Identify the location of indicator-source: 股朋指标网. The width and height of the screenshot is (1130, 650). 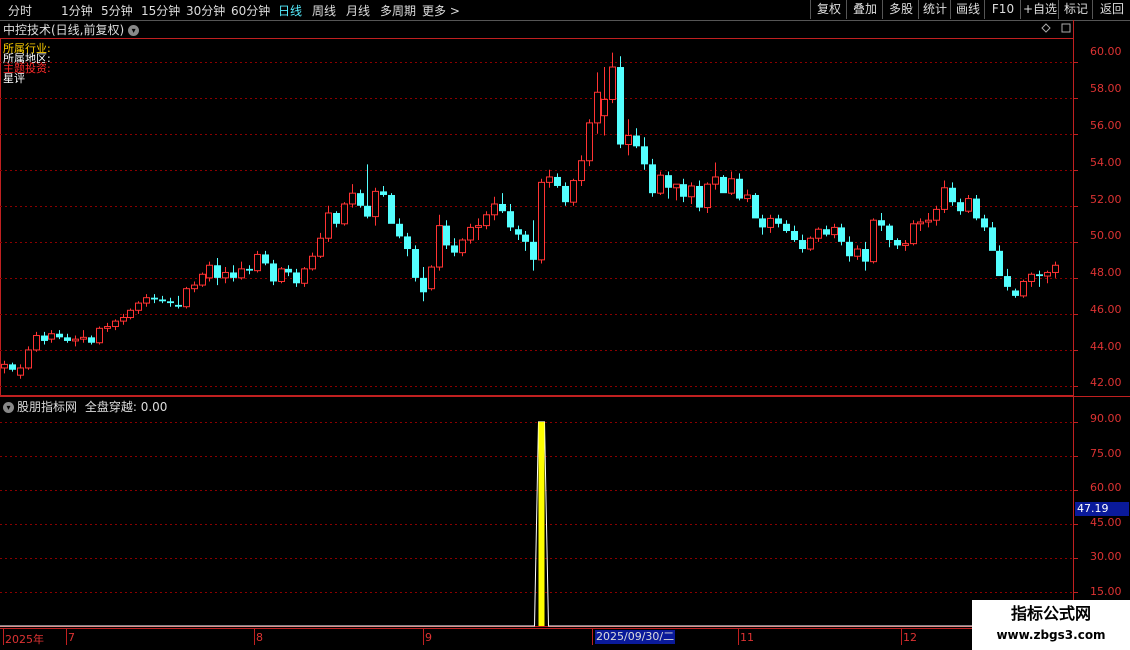
(47, 407).